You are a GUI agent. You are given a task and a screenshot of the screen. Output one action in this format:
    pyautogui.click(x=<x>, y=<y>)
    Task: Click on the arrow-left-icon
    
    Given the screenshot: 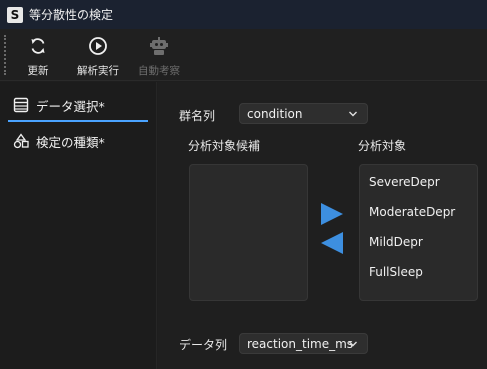 What is the action you would take?
    pyautogui.click(x=332, y=243)
    